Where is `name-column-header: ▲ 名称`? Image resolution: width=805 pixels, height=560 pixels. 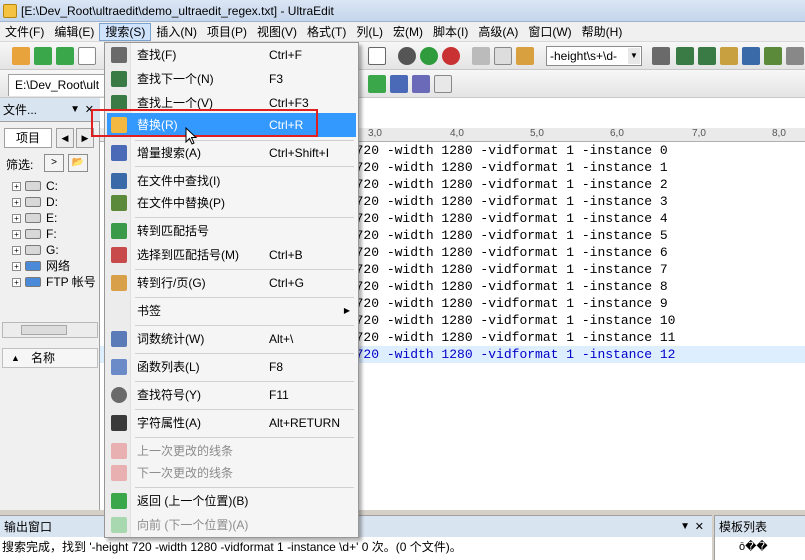 name-column-header: ▲ 名称 is located at coordinates (50, 358).